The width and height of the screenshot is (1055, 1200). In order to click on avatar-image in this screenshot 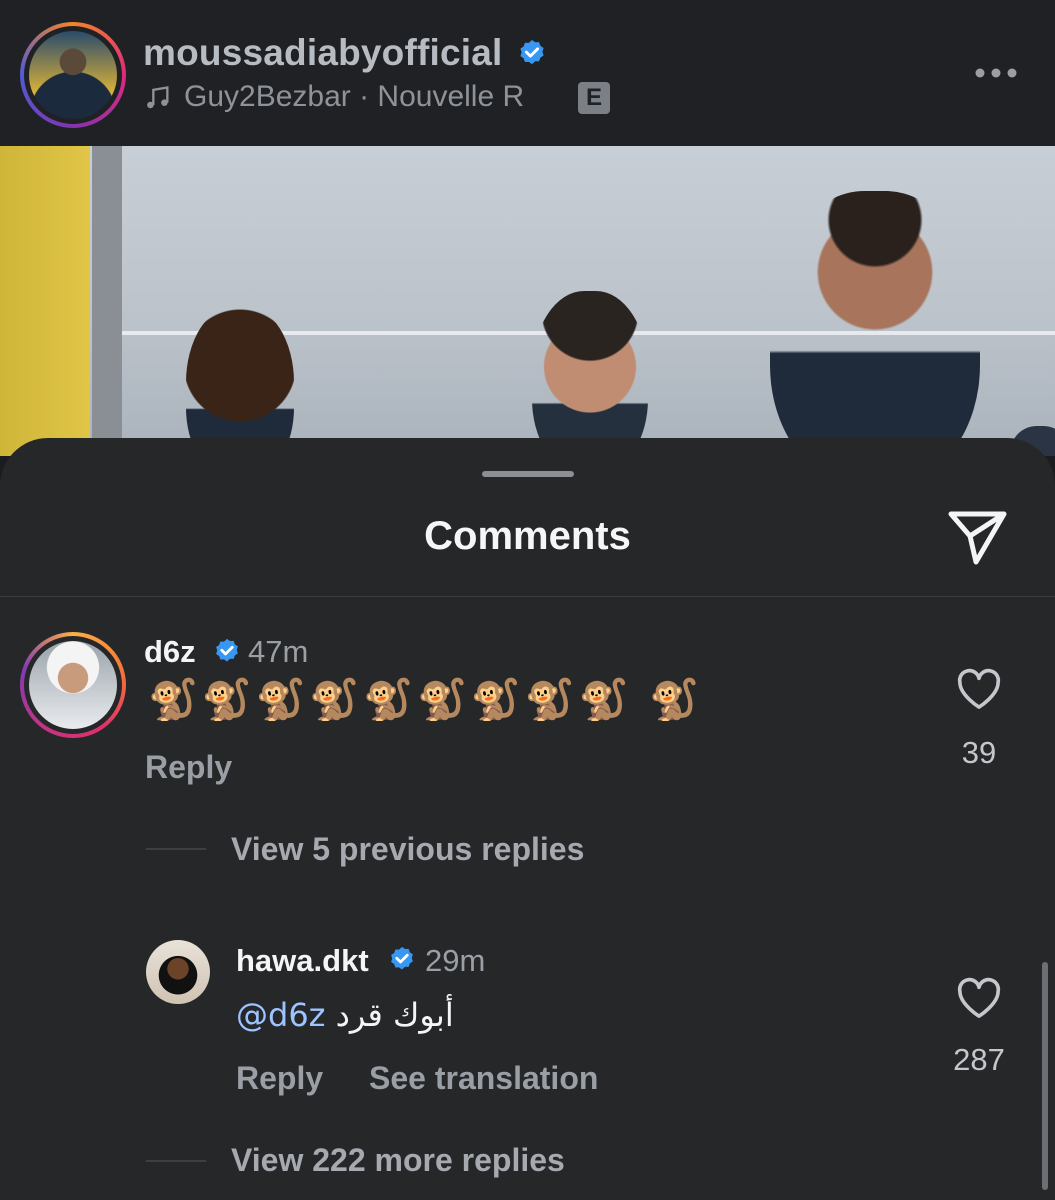, I will do `click(73, 685)`.